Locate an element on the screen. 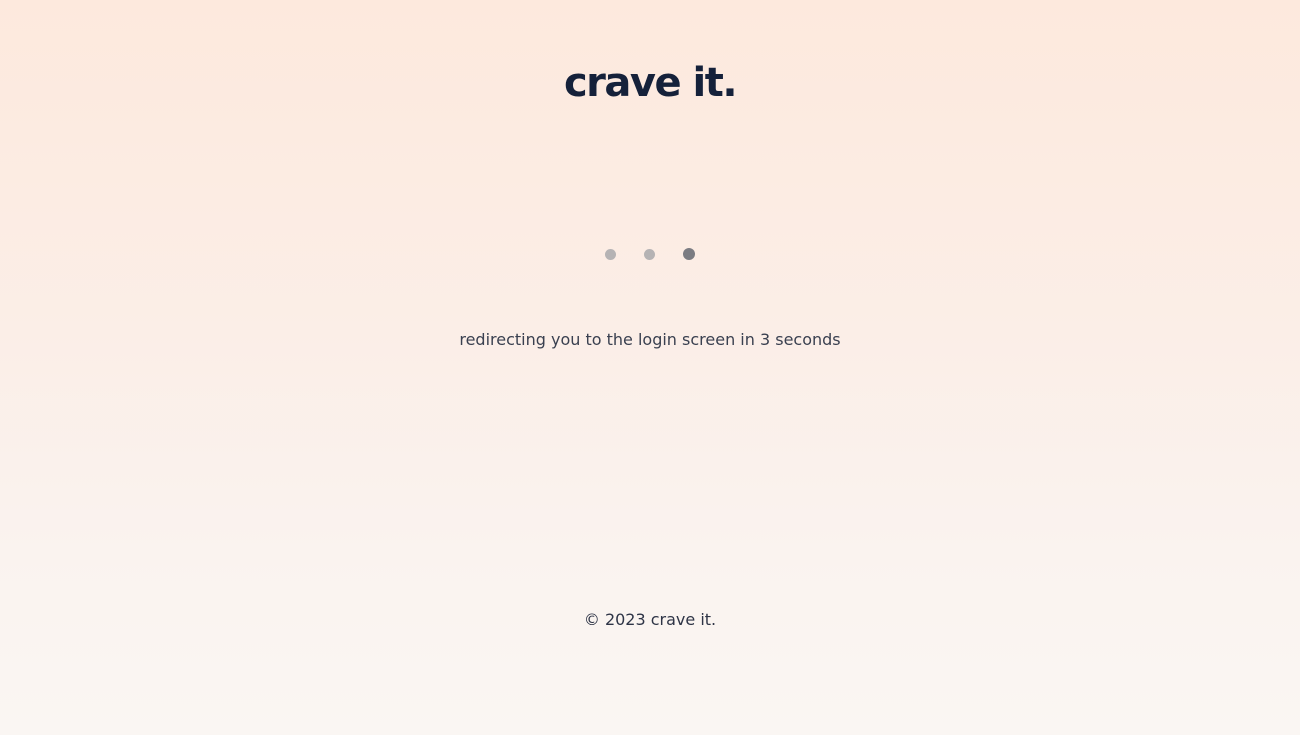  brand-logo: crave it. is located at coordinates (650, 83).